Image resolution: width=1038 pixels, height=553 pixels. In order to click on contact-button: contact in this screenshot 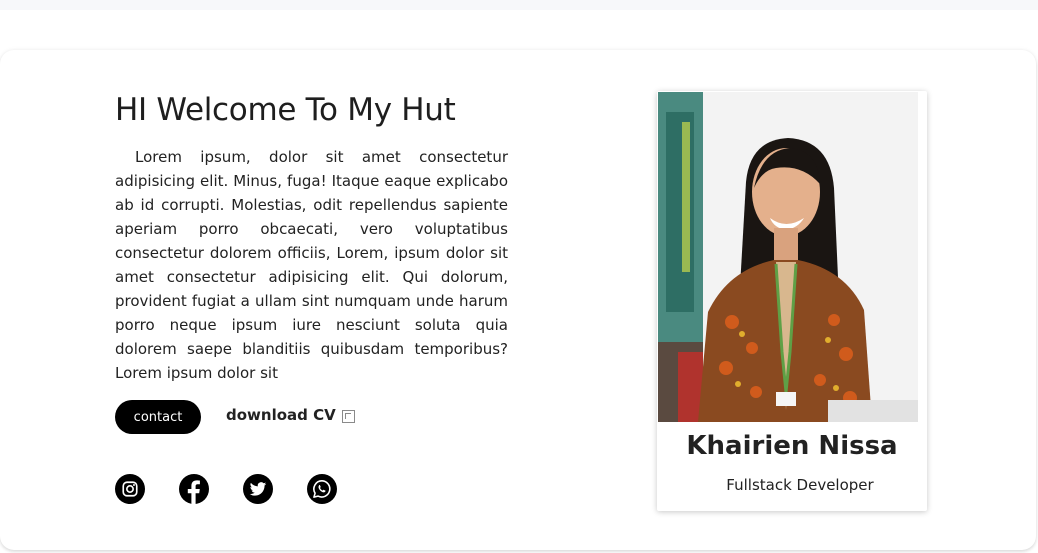, I will do `click(158, 417)`.